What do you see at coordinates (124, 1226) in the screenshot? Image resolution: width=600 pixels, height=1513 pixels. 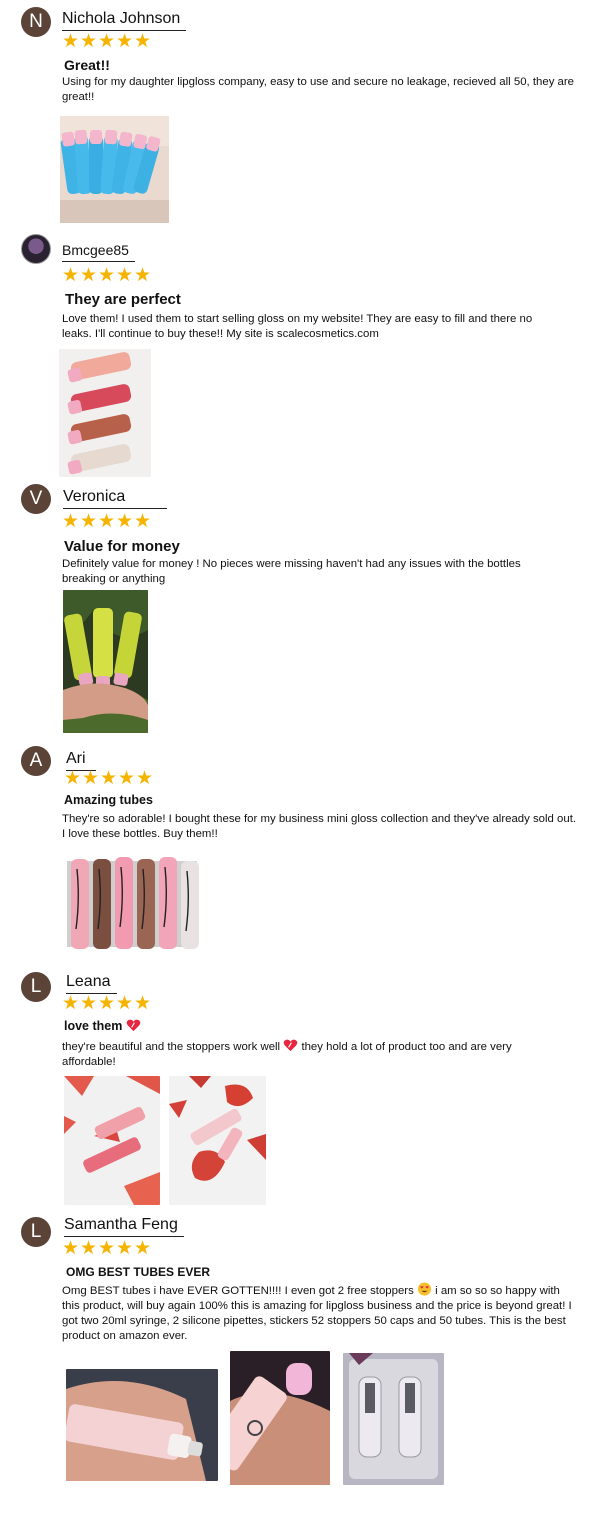 I see `reviewer-name: Samantha Feng` at bounding box center [124, 1226].